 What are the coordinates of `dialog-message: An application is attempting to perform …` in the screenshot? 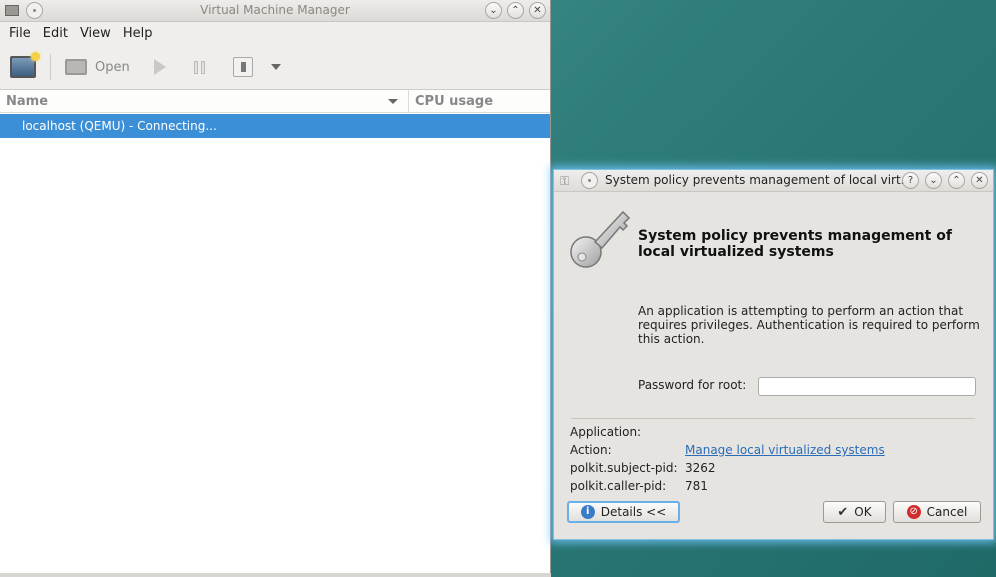 It's located at (809, 325).